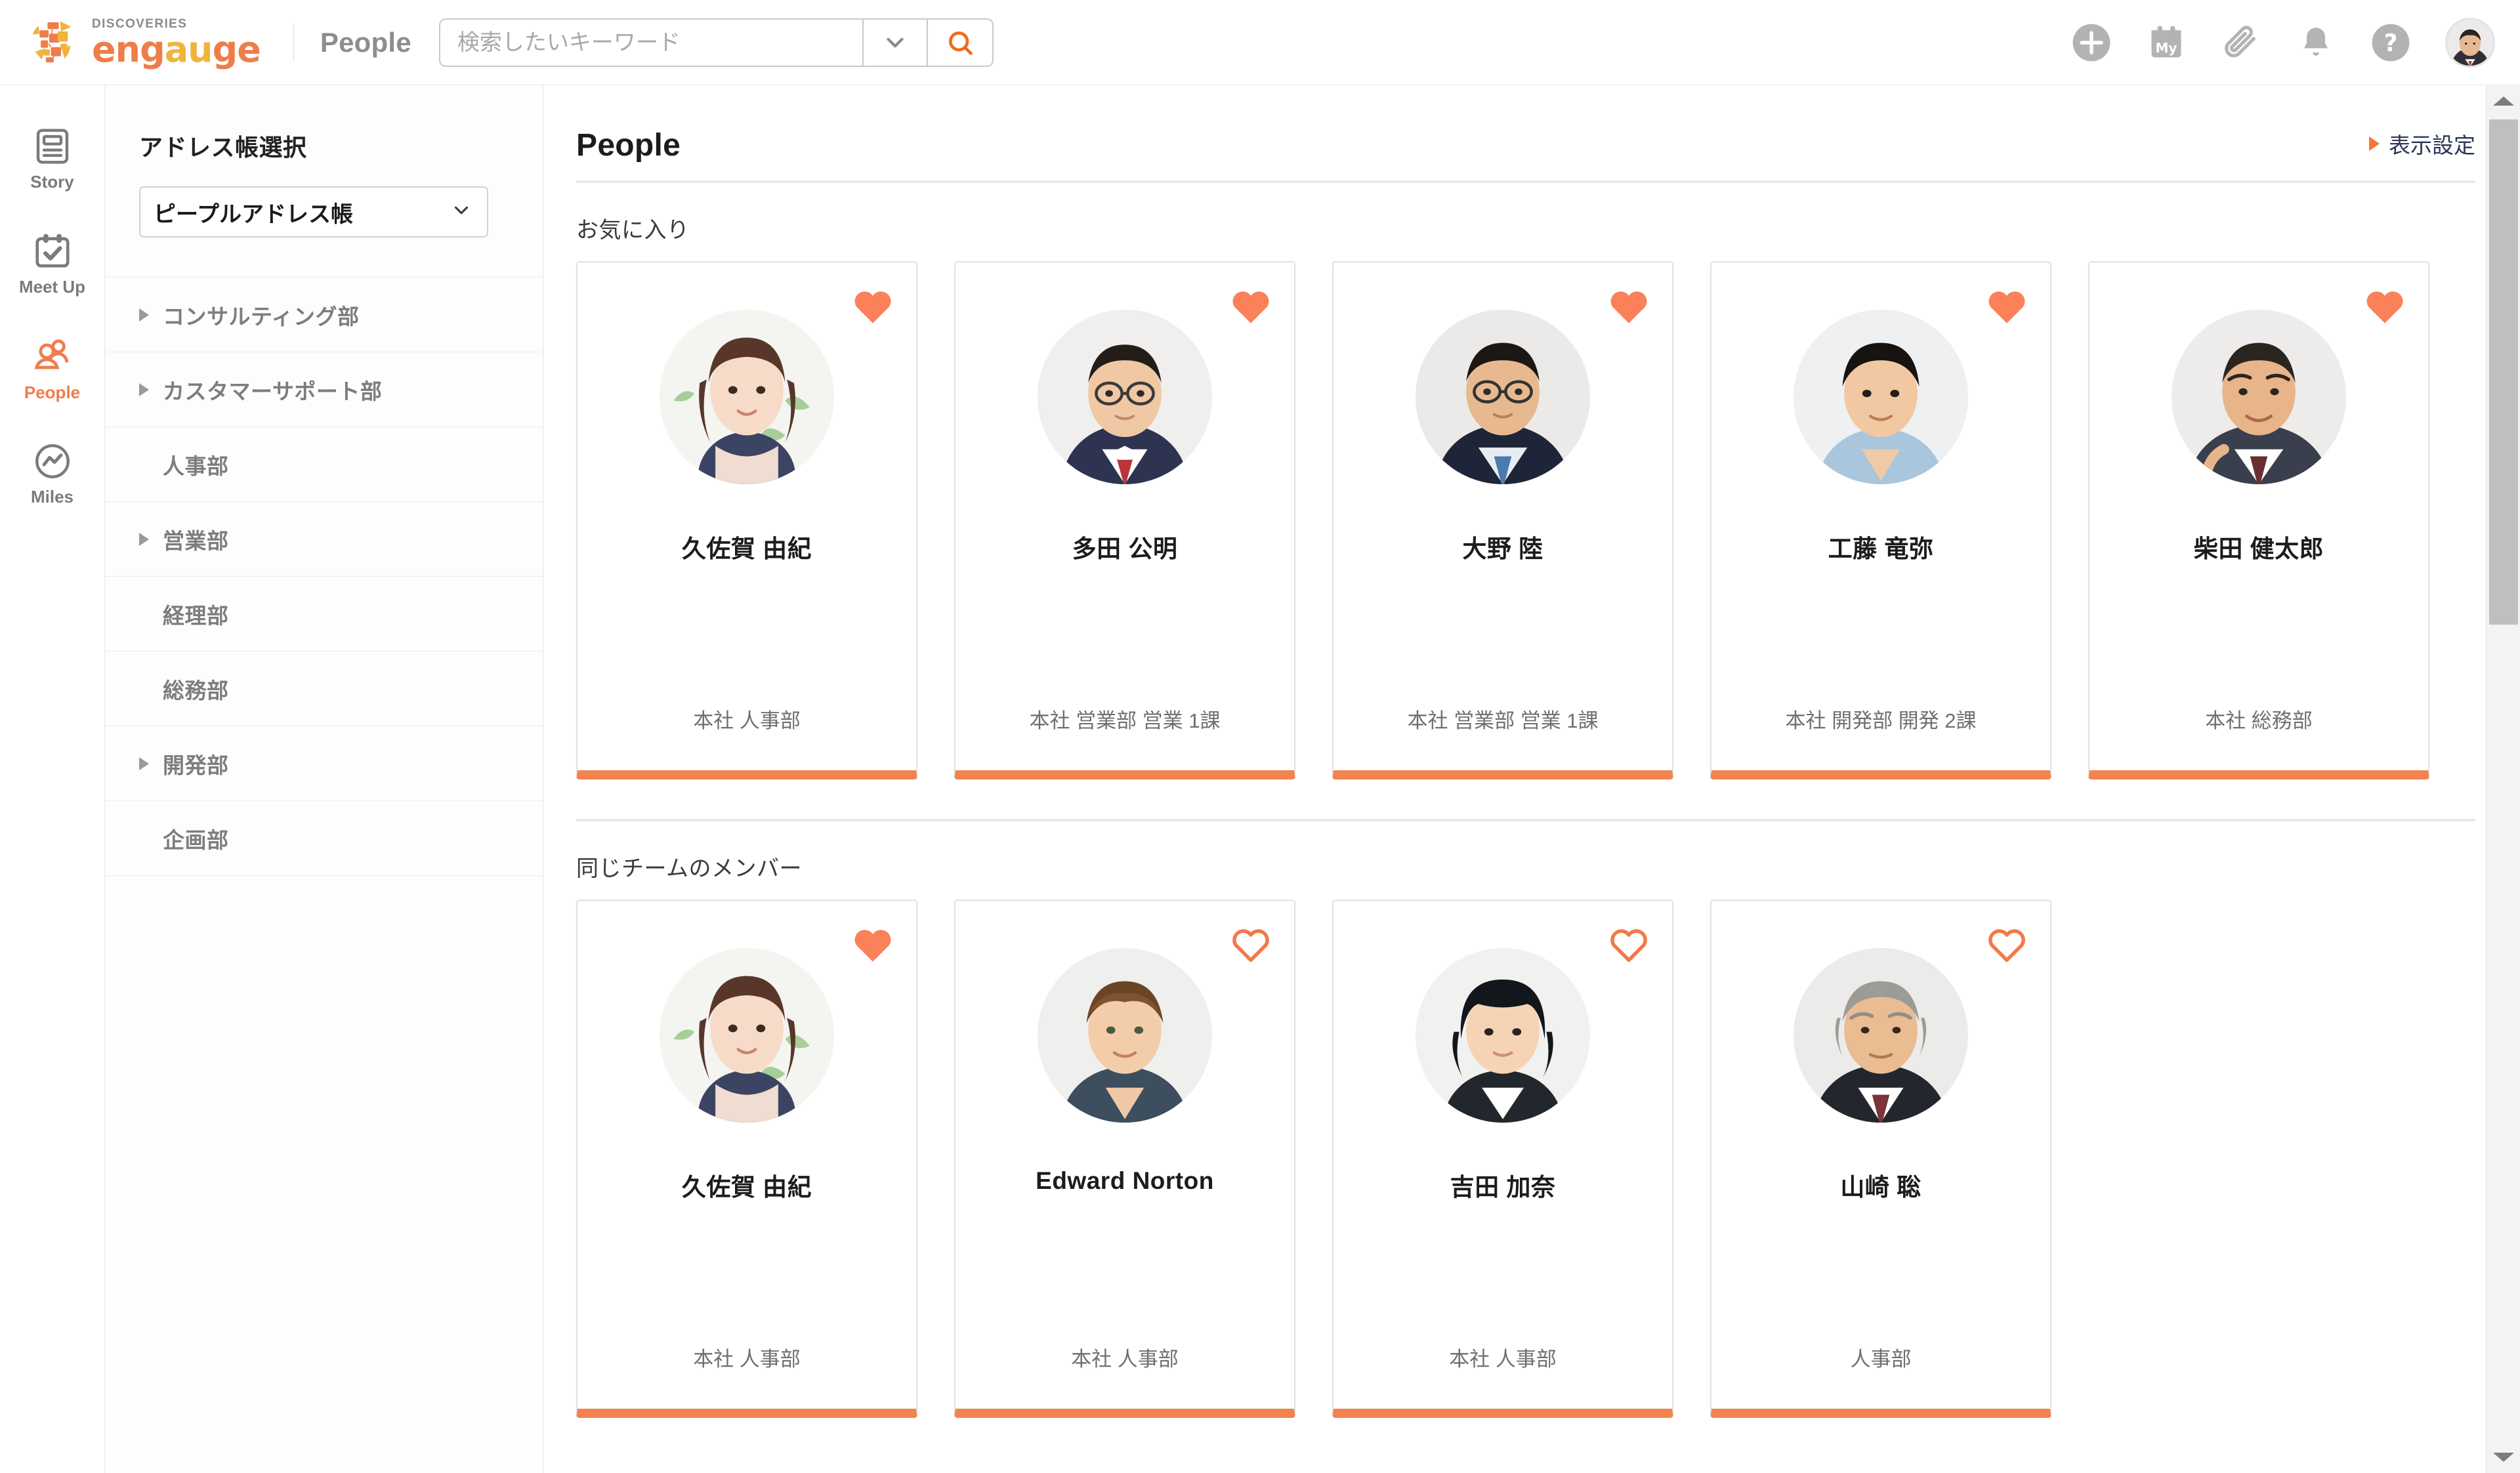 The height and width of the screenshot is (1473, 2520). Describe the element at coordinates (959, 43) in the screenshot. I see `search-submit-button` at that location.